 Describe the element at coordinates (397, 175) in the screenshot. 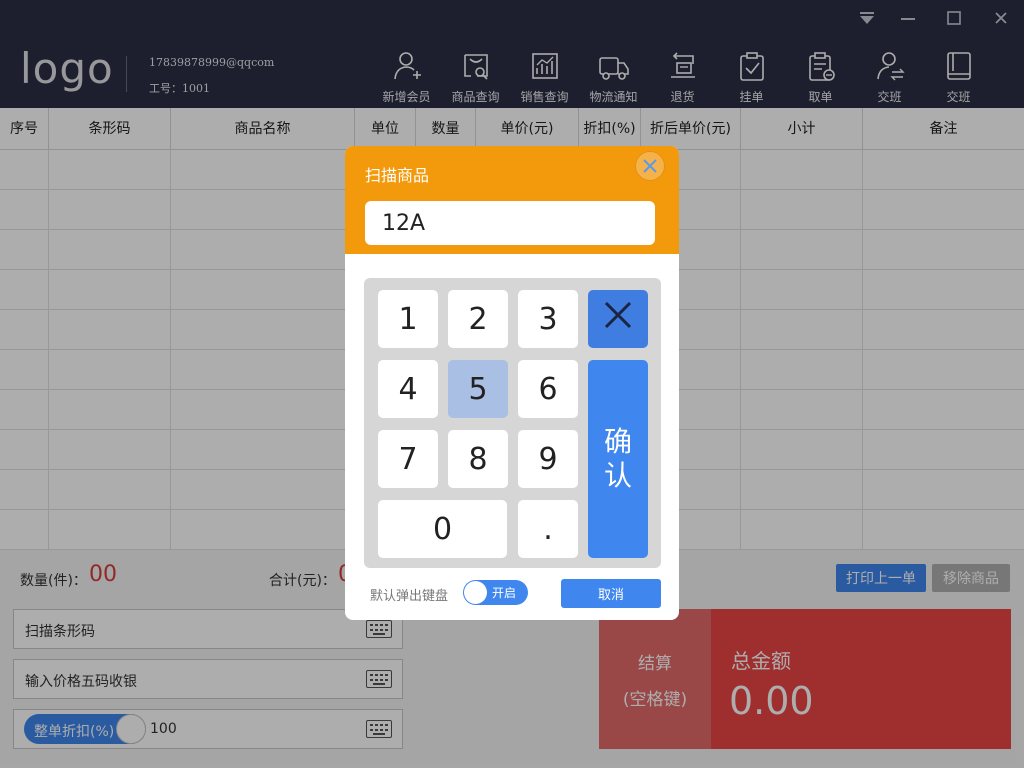

I see `dialog-title: 扫描商品` at that location.